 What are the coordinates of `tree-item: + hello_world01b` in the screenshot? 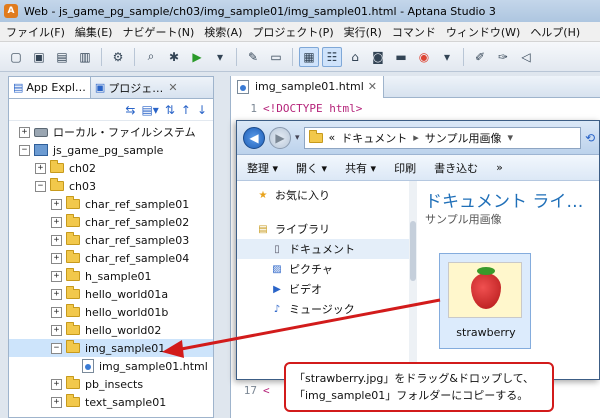 It's located at (111, 312).